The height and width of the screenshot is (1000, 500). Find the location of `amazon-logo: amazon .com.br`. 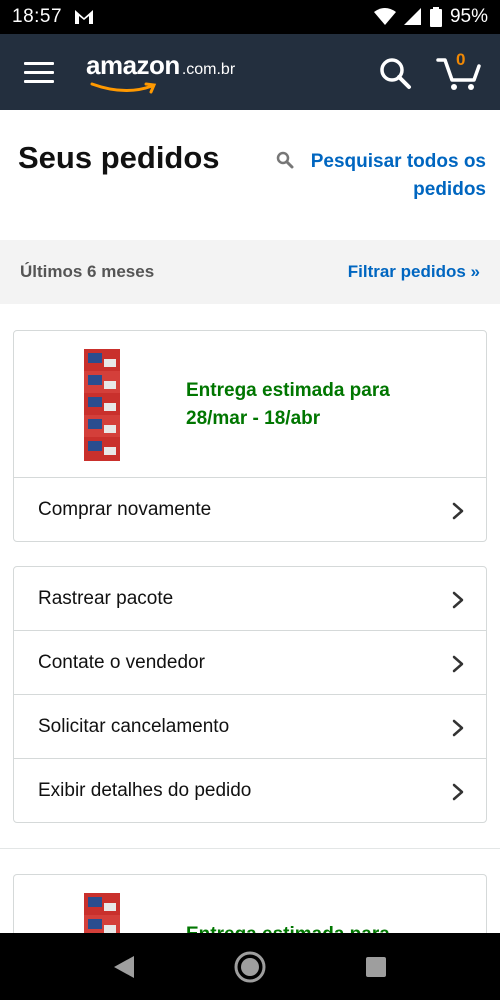

amazon-logo: amazon .com.br is located at coordinates (161, 72).